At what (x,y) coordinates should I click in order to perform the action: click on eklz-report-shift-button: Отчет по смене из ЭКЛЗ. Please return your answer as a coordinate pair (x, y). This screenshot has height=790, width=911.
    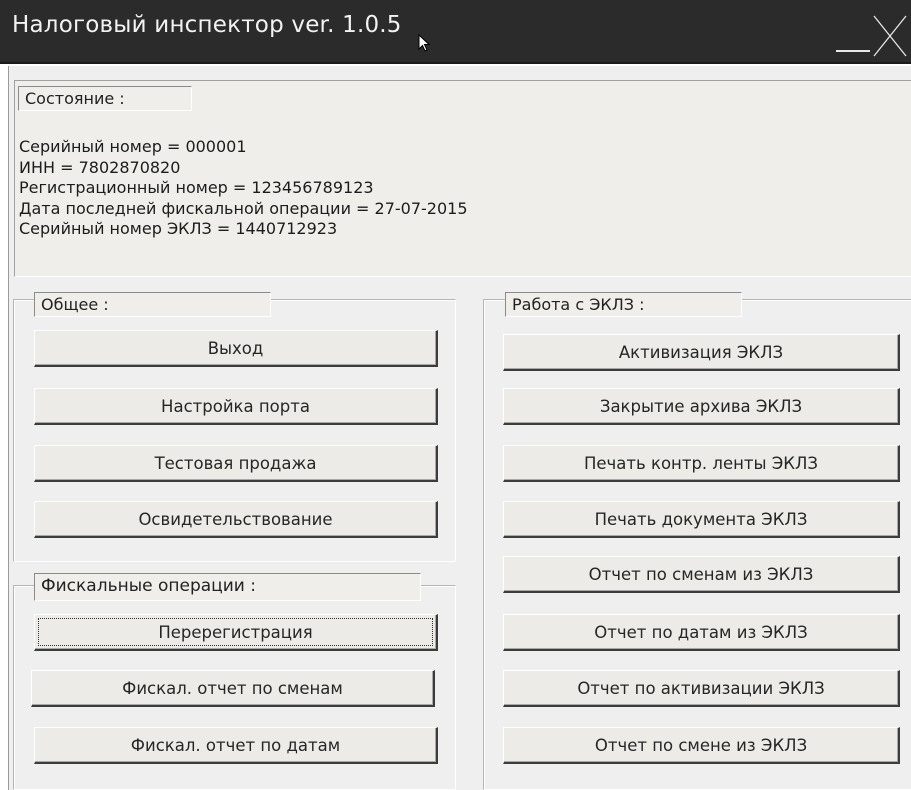
    Looking at the image, I should click on (701, 745).